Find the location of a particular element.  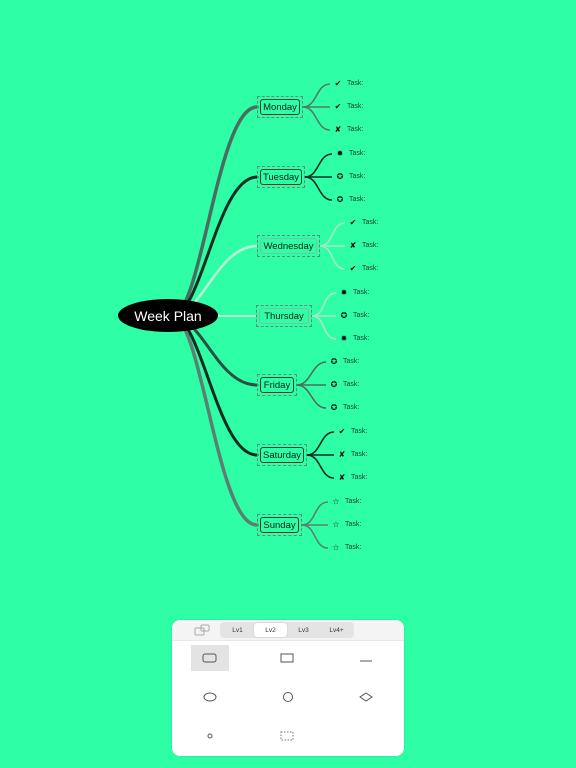

day-node-thursday: Thursday is located at coordinates (284, 316).